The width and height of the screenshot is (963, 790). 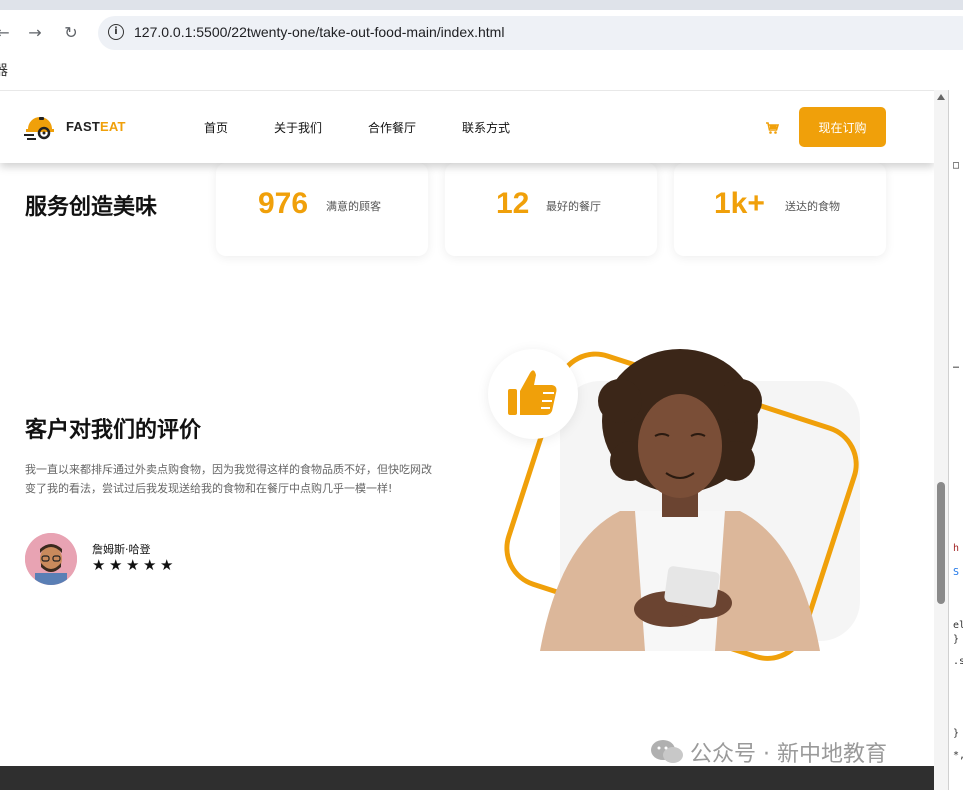 What do you see at coordinates (353, 206) in the screenshot?
I see `stat-label: 满意的顾客` at bounding box center [353, 206].